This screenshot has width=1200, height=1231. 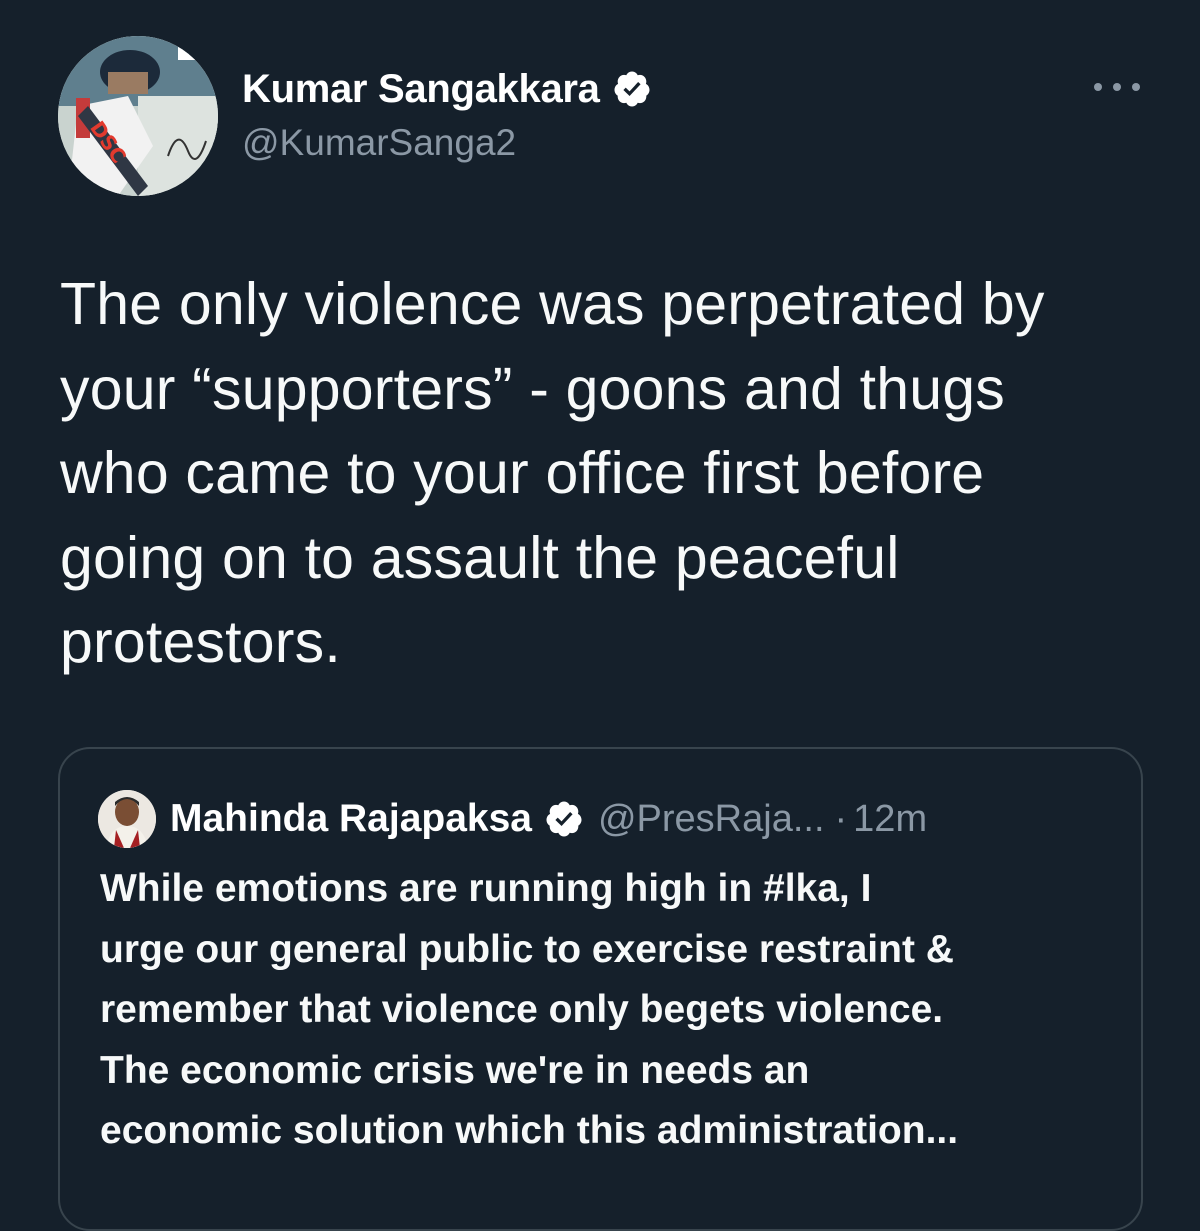 I want to click on author-avatar: DSC, so click(x=138, y=116).